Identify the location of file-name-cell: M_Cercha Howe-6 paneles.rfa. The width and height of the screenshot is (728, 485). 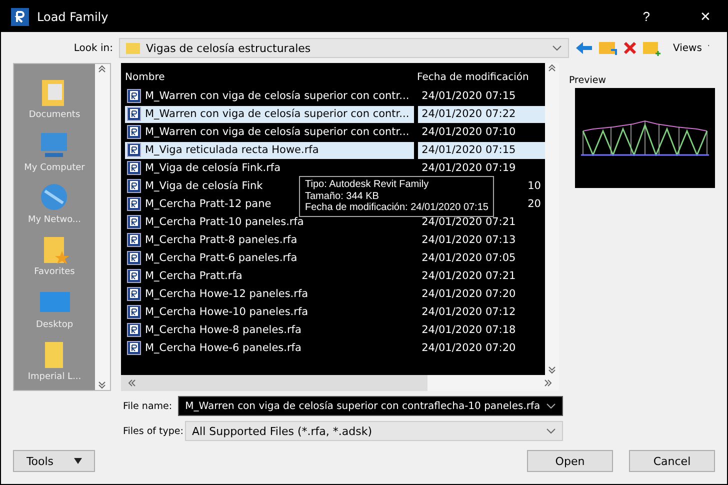
(269, 348).